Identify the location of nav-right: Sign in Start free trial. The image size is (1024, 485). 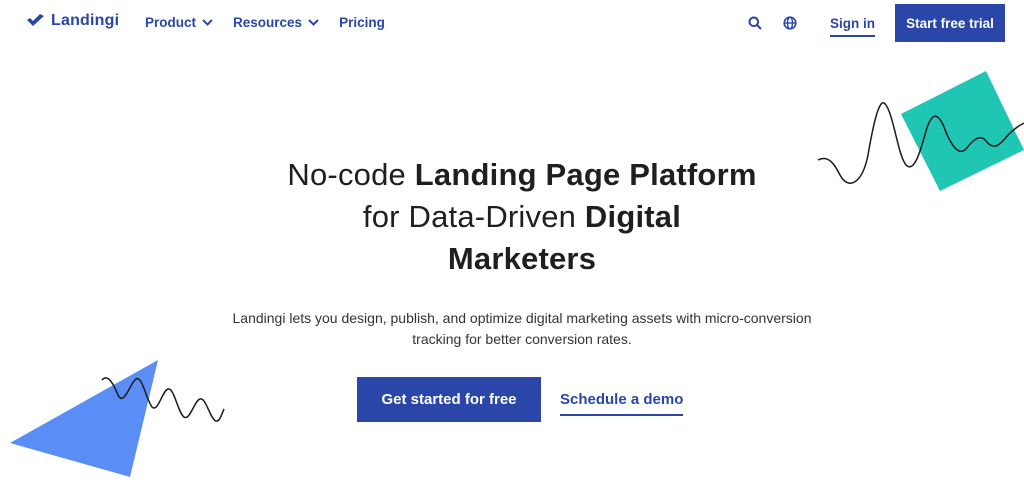
(884, 23).